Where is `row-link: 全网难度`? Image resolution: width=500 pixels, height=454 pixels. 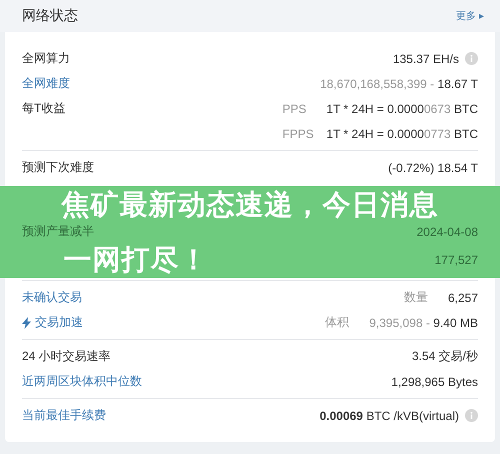 row-link: 全网难度 is located at coordinates (46, 83).